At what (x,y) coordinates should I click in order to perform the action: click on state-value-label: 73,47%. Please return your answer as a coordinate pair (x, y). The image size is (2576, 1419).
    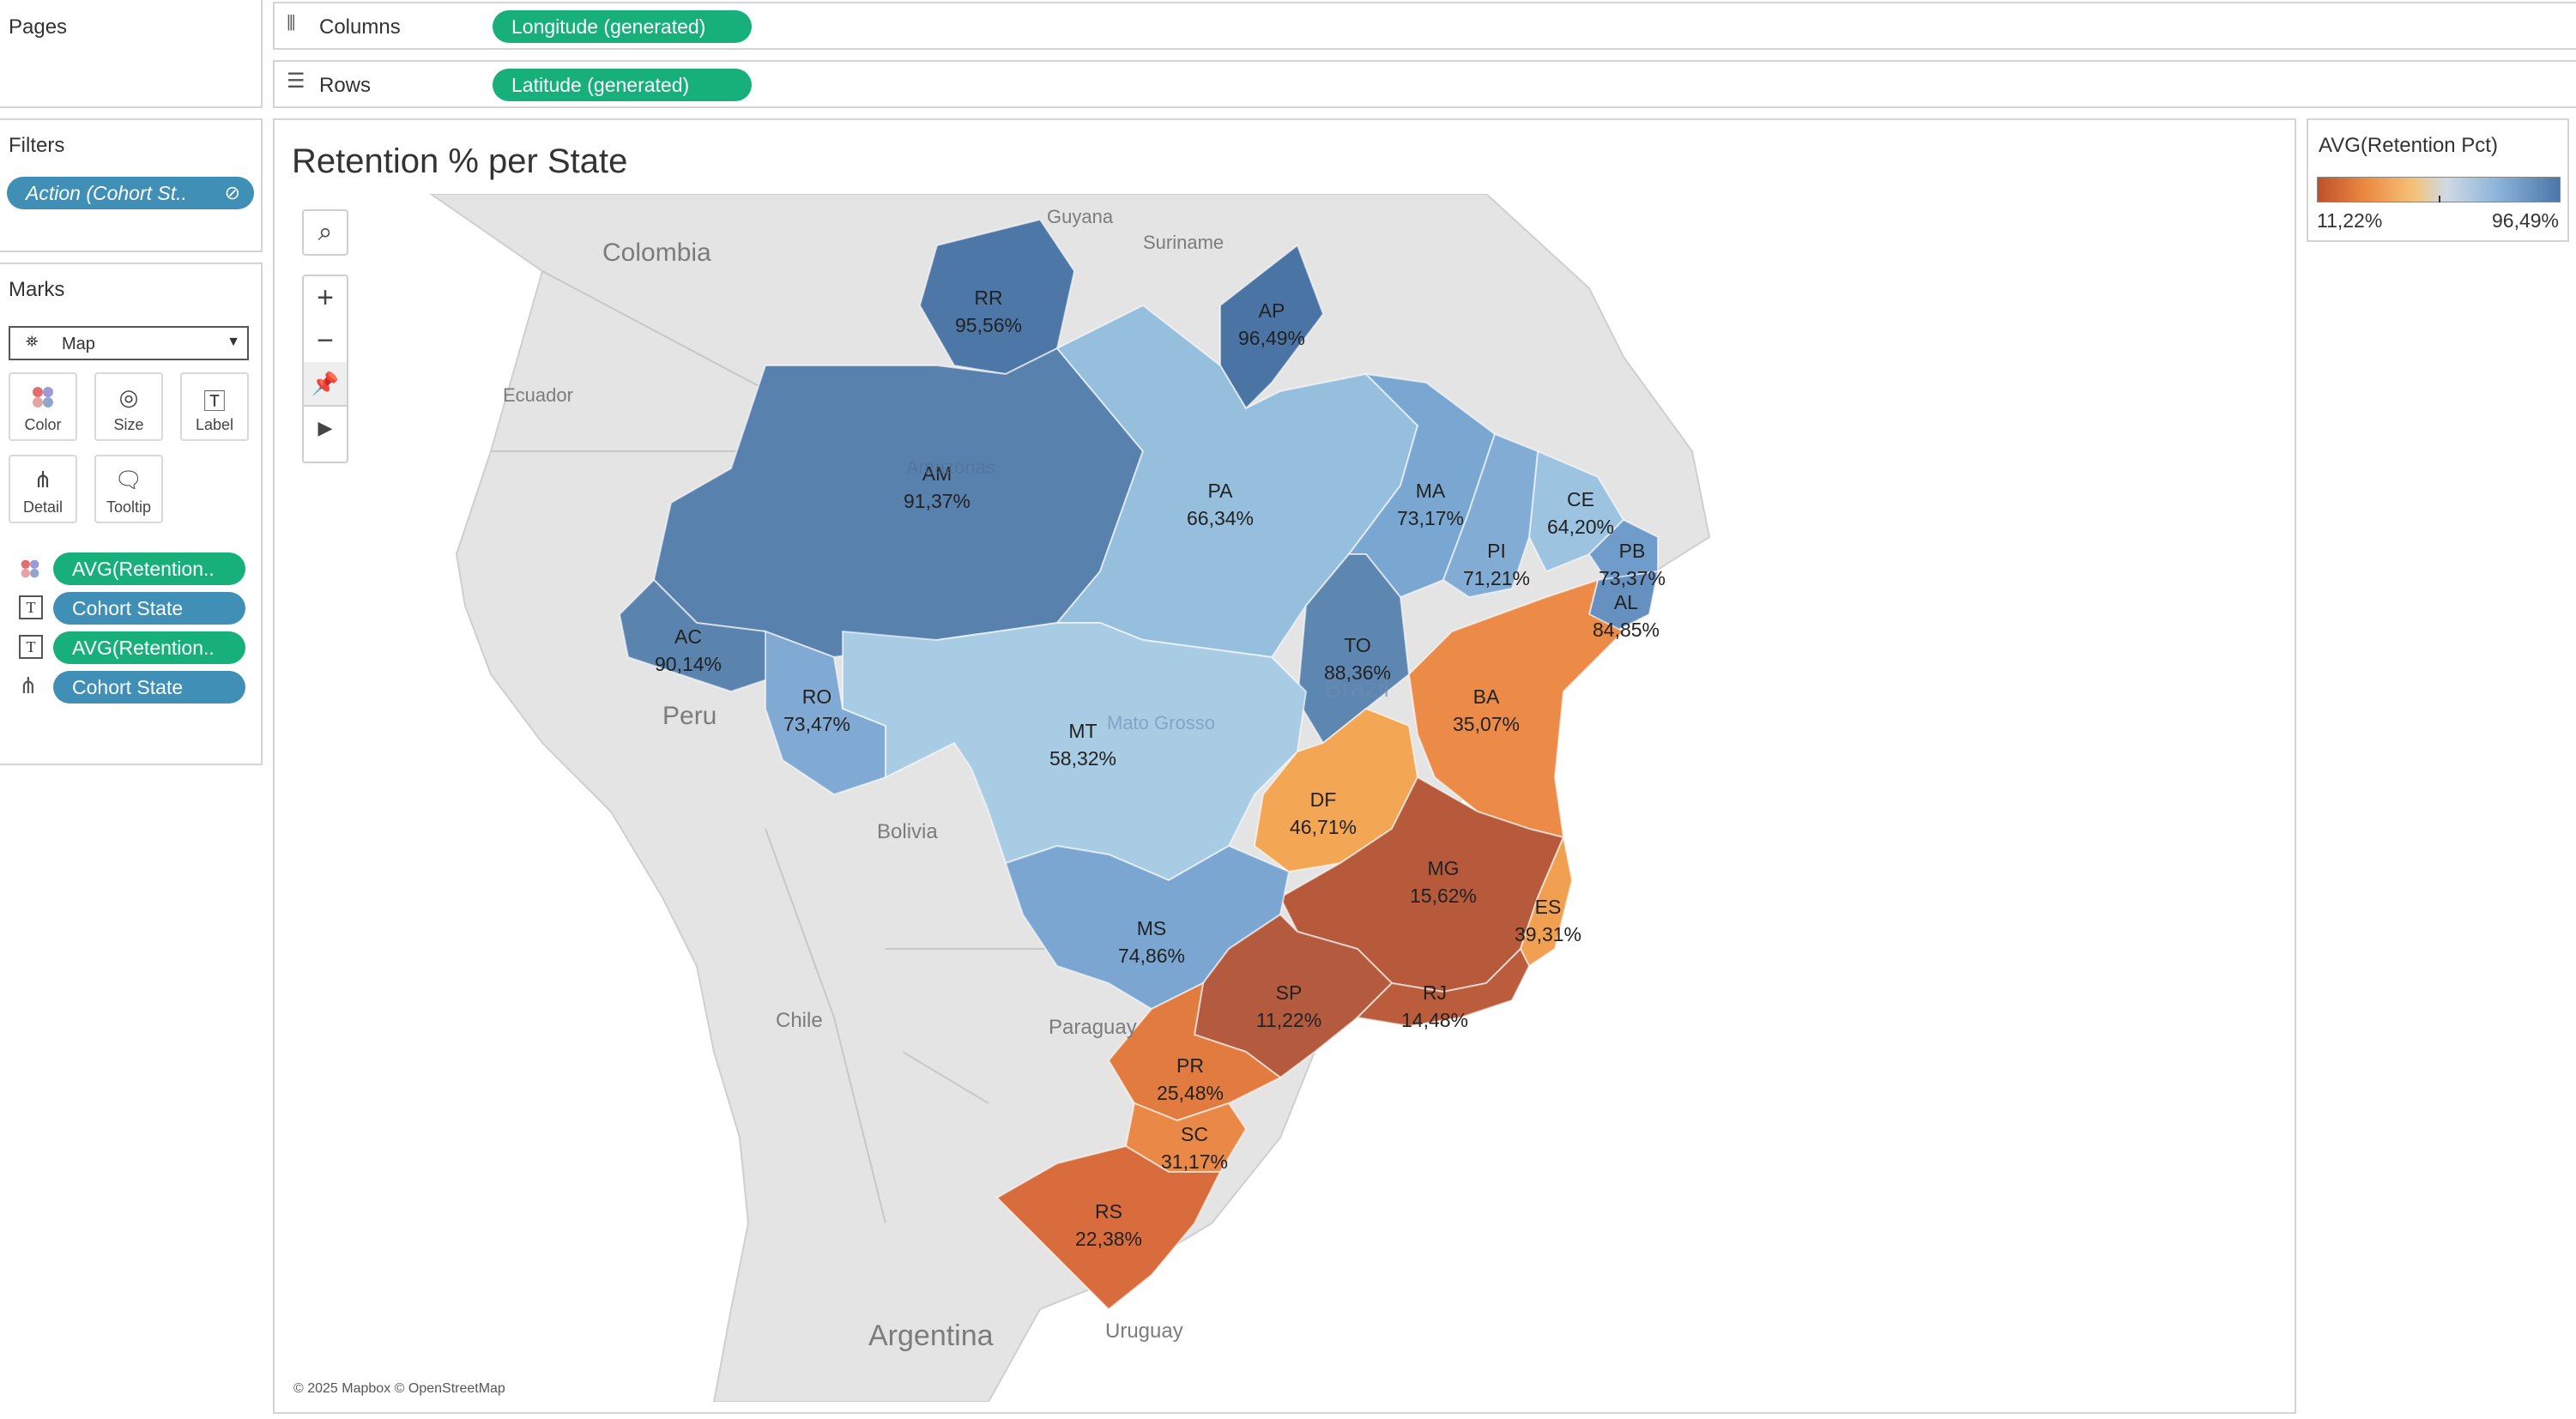
    Looking at the image, I should click on (816, 724).